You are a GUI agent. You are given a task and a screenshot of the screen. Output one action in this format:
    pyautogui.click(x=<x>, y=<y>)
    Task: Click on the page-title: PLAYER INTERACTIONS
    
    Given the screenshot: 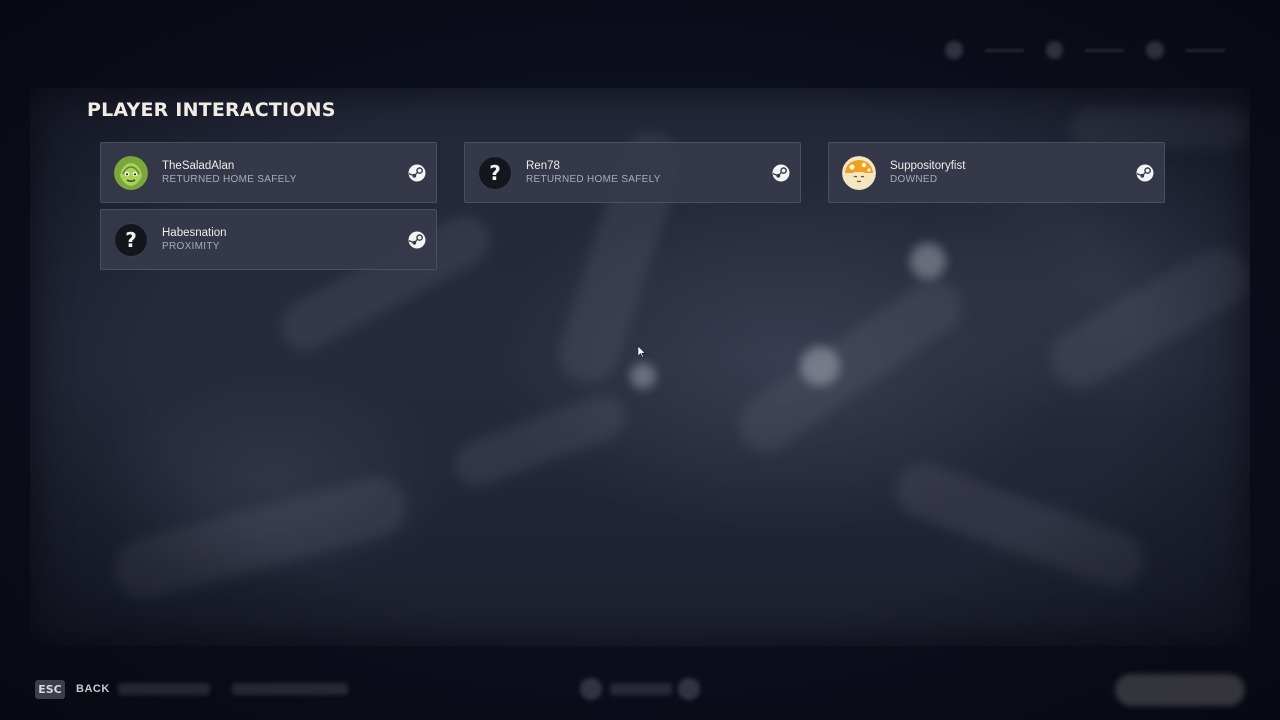 What is the action you would take?
    pyautogui.click(x=211, y=110)
    